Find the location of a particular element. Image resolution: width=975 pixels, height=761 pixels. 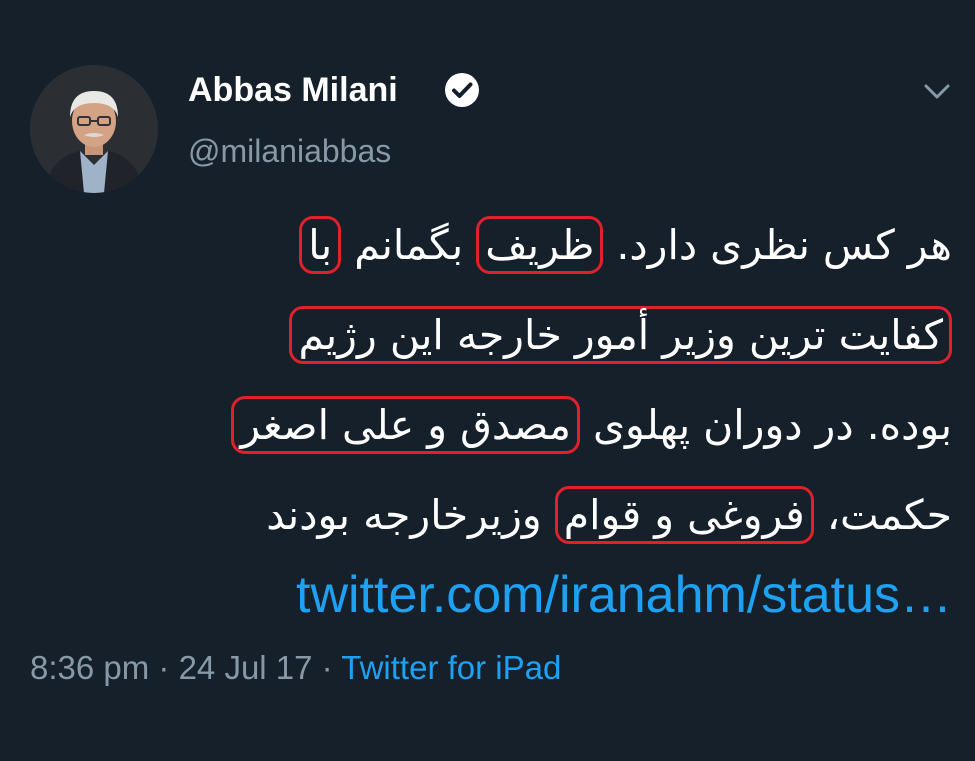

user-handle: @milaniabbas is located at coordinates (289, 151).